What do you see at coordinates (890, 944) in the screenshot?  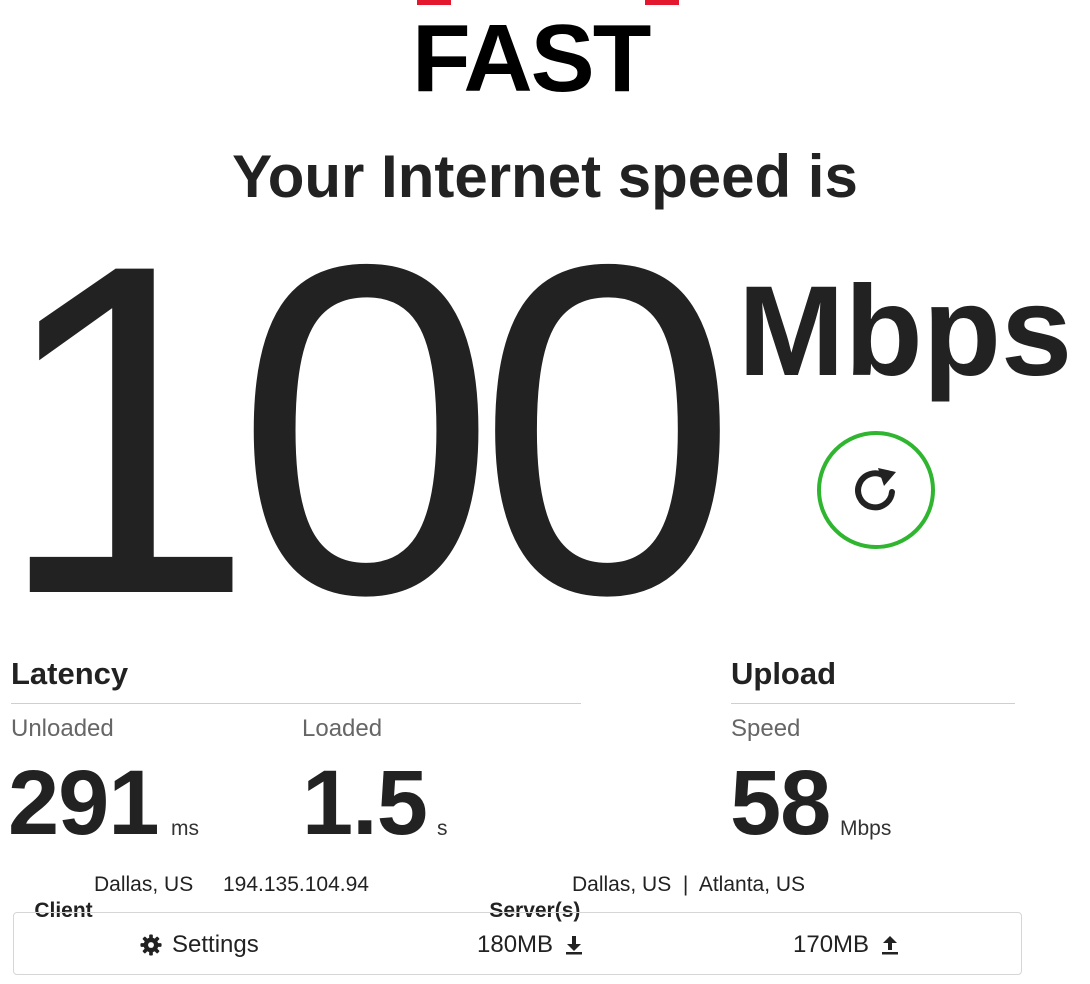 I see `upload-icon` at bounding box center [890, 944].